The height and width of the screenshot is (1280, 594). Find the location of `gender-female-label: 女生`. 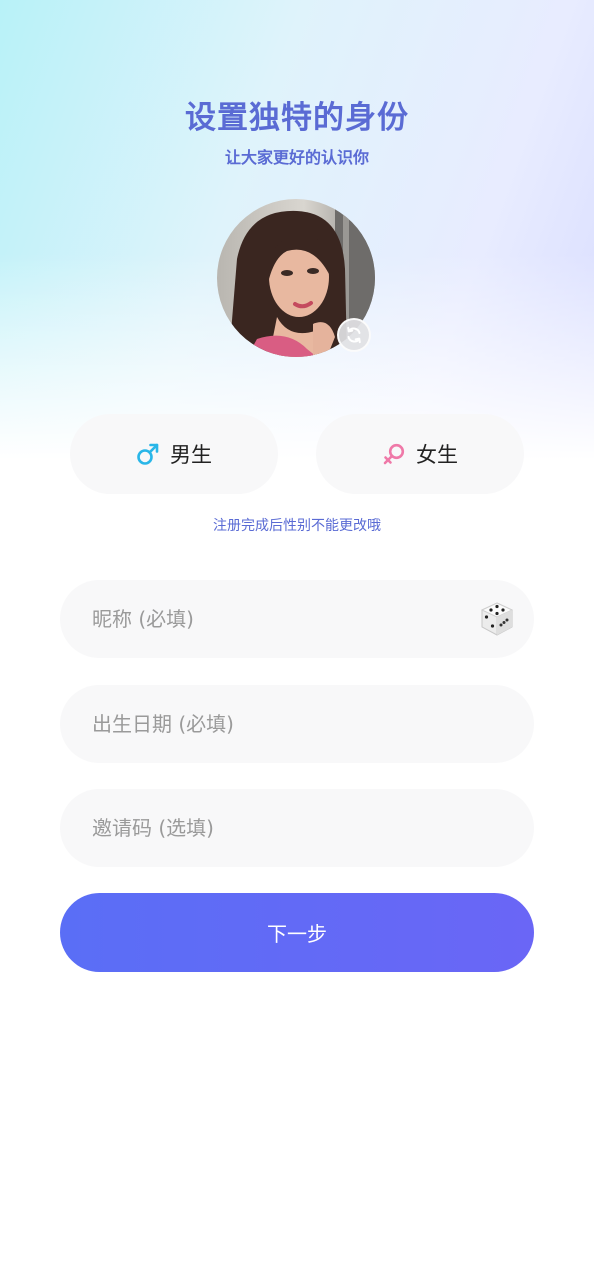

gender-female-label: 女生 is located at coordinates (437, 455).